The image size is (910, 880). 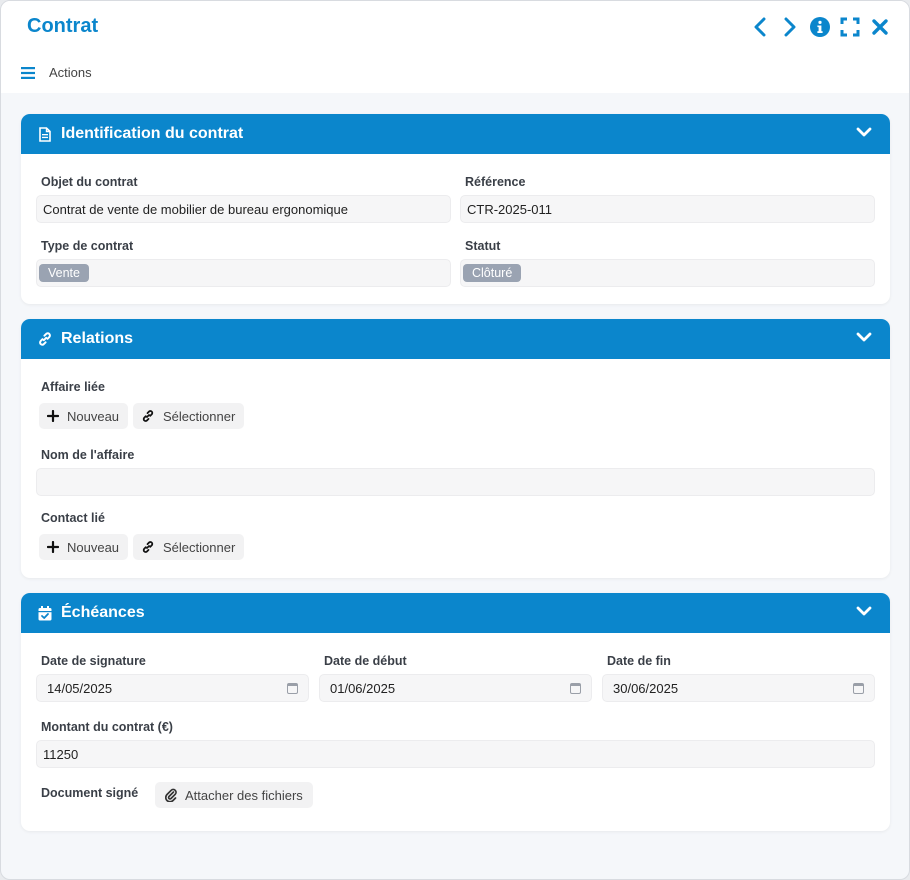 What do you see at coordinates (495, 182) in the screenshot?
I see `reference-label: Référence` at bounding box center [495, 182].